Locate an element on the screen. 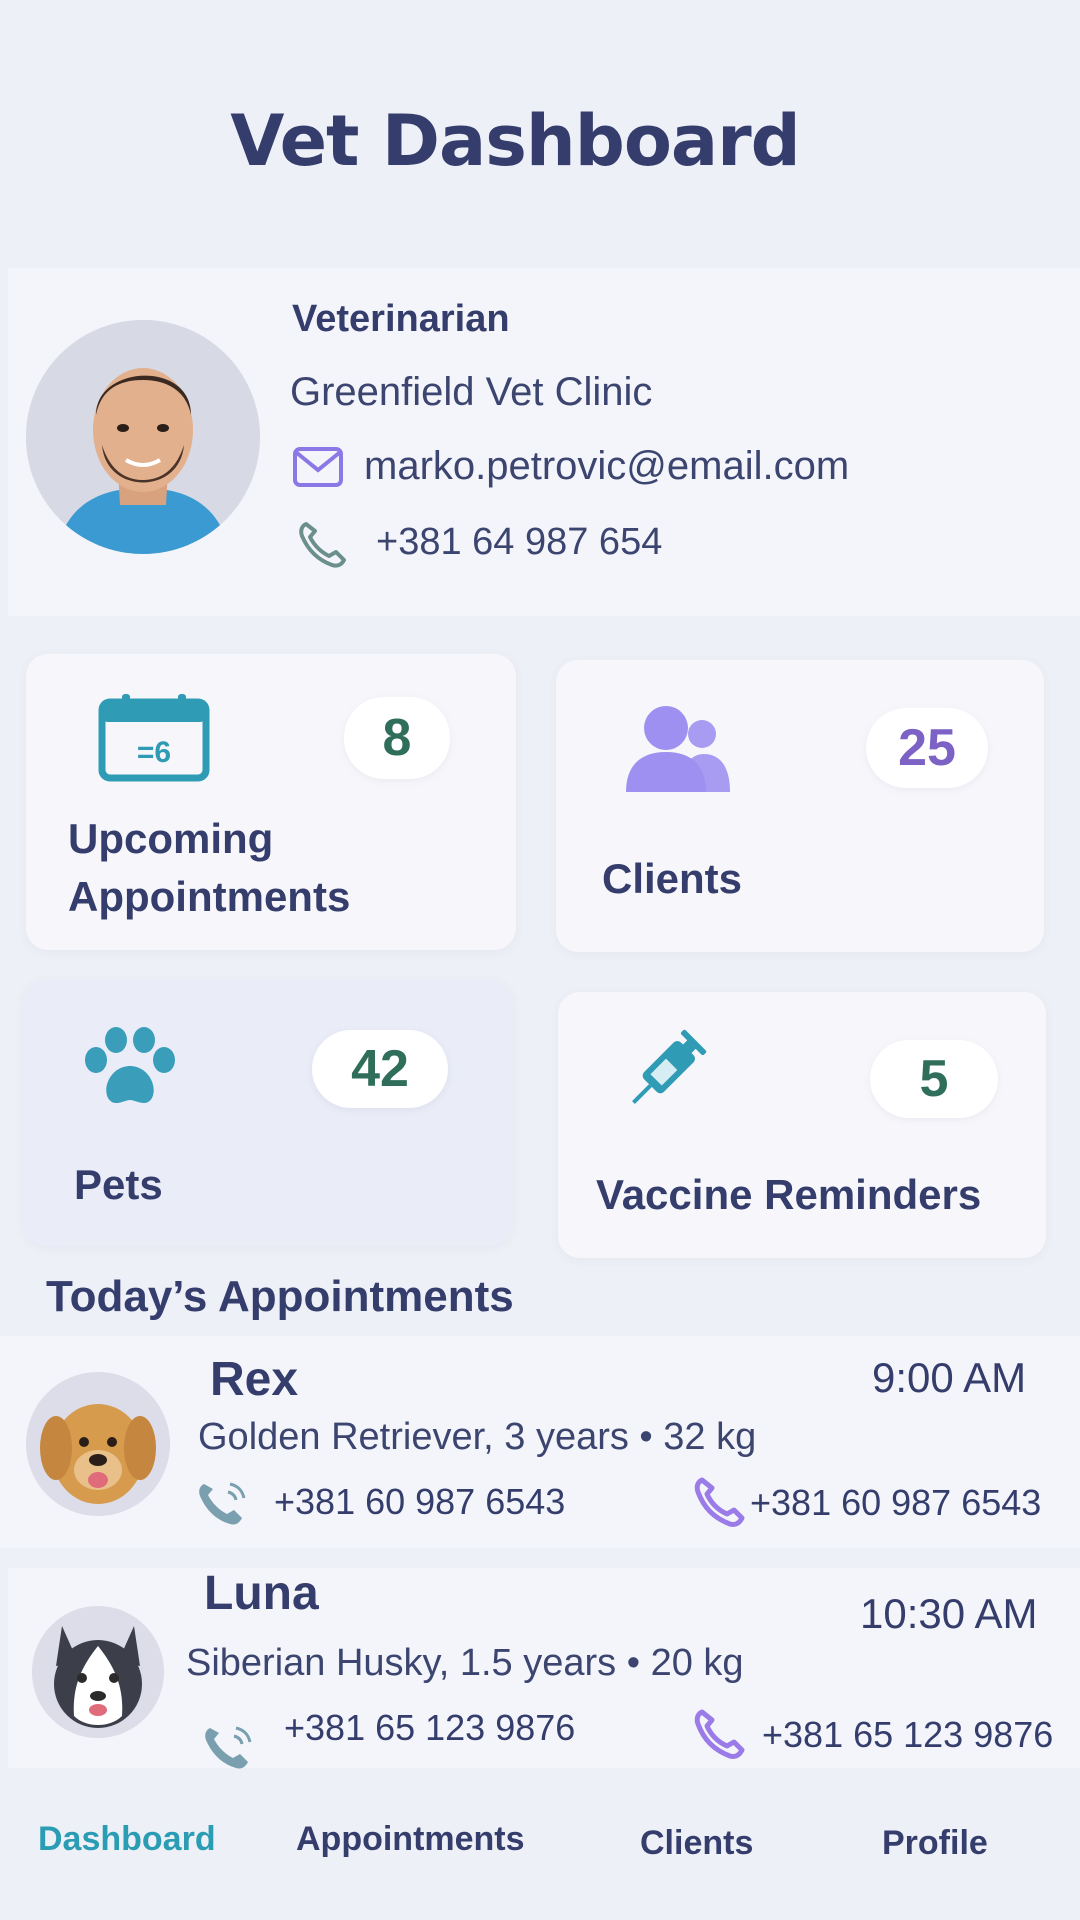  profile-email-row: marko.petrovic@email.com is located at coordinates (570, 466).